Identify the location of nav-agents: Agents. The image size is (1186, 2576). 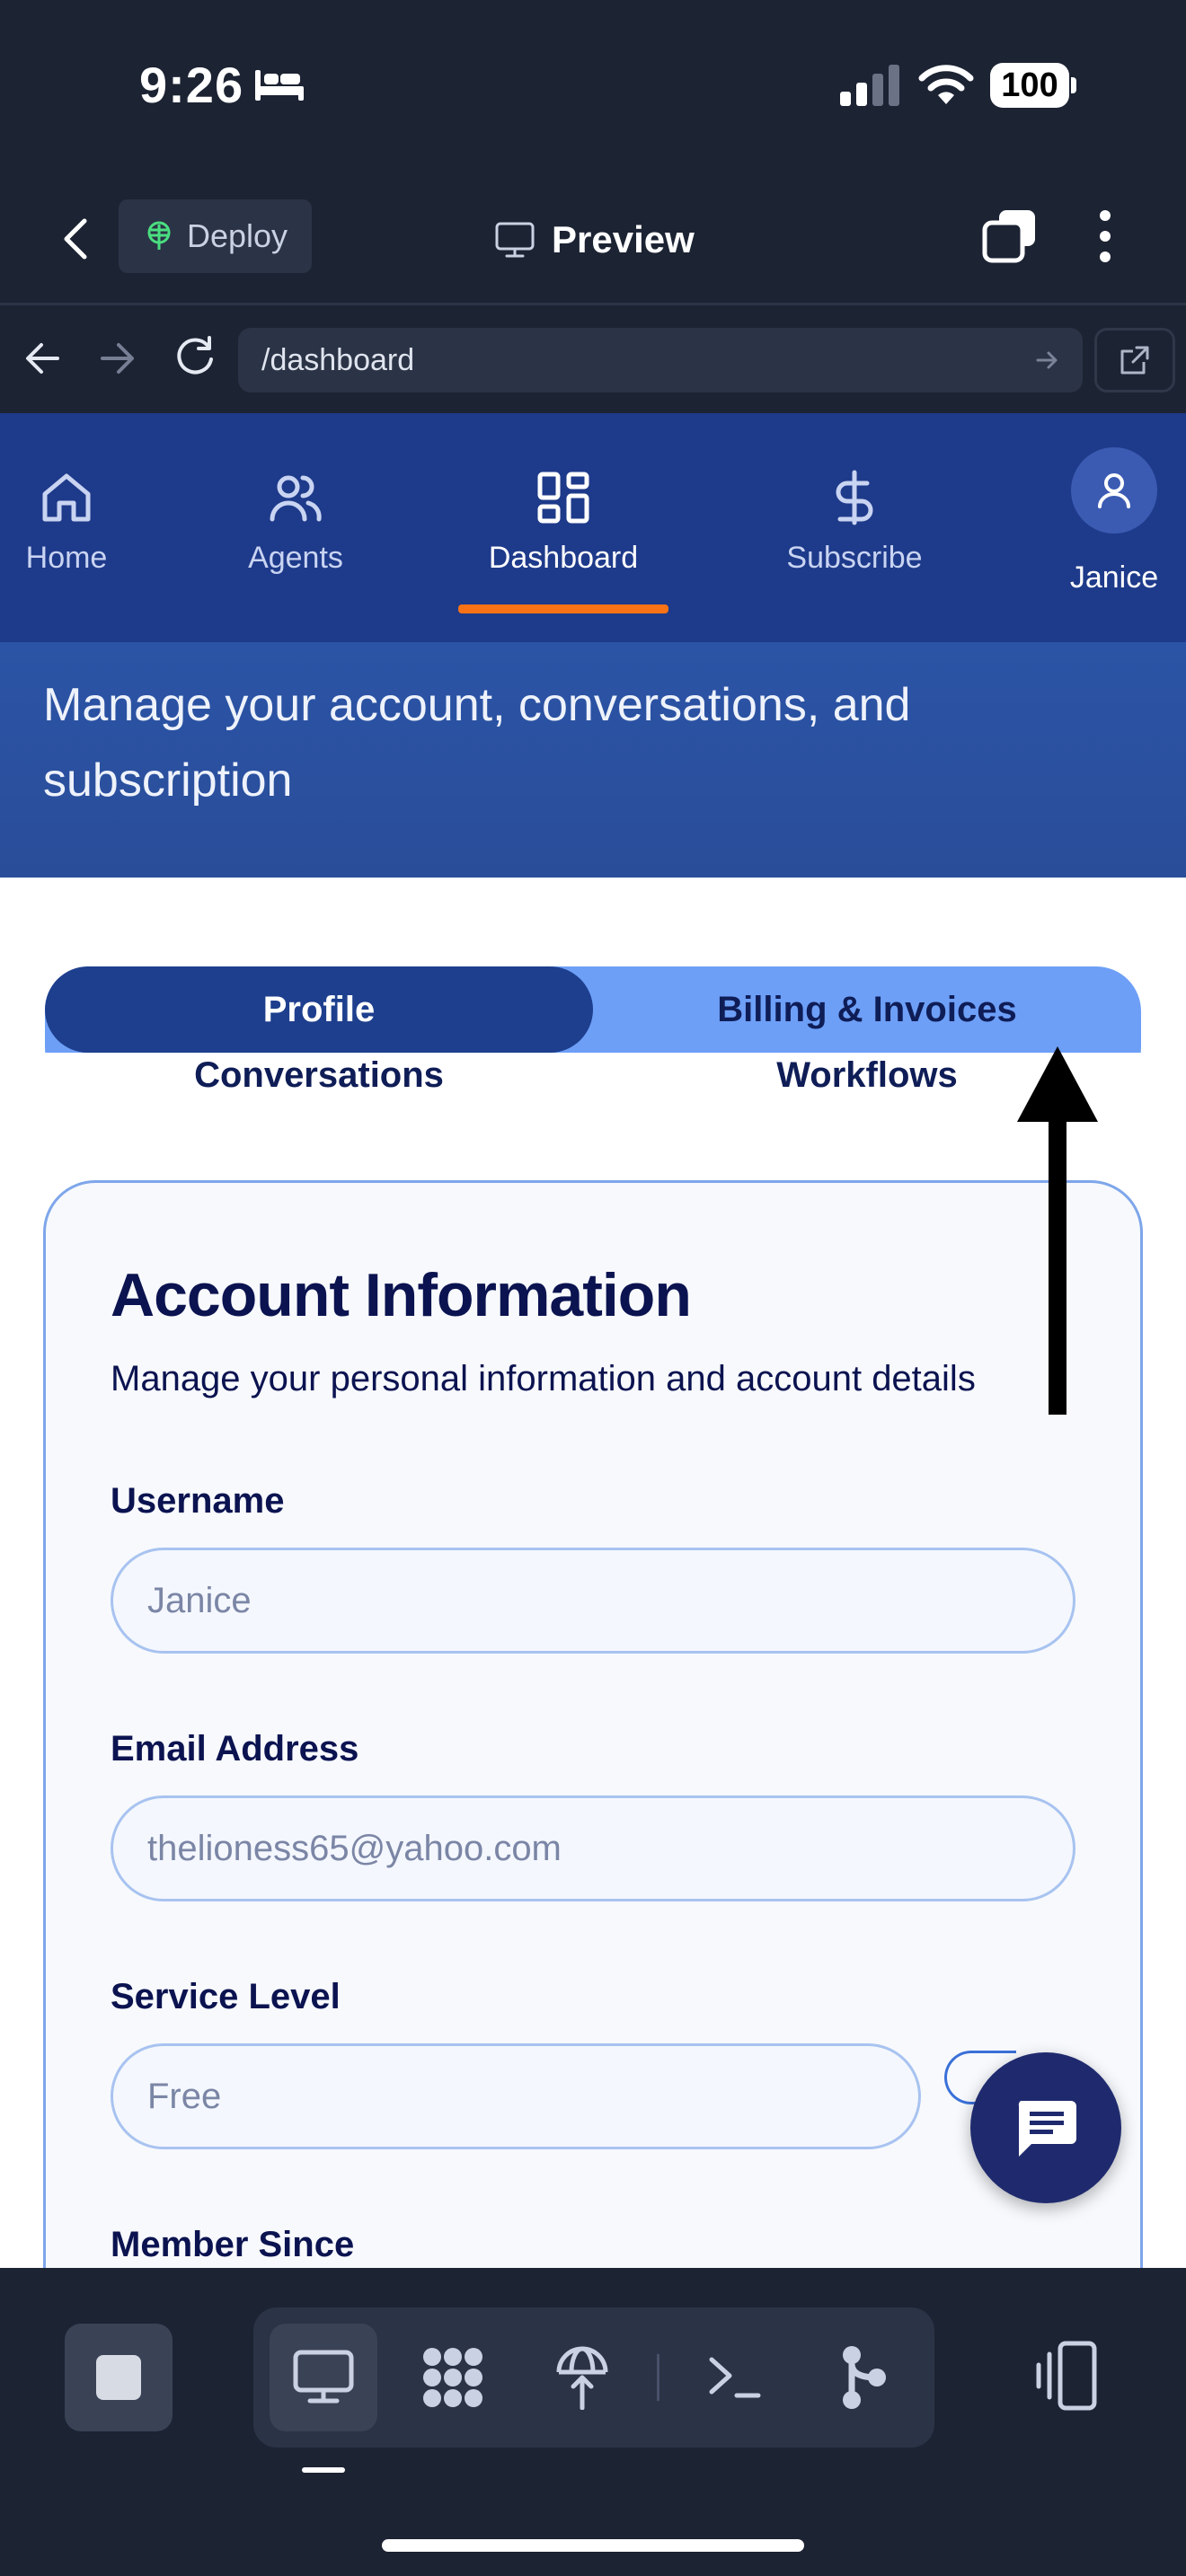
(295, 522).